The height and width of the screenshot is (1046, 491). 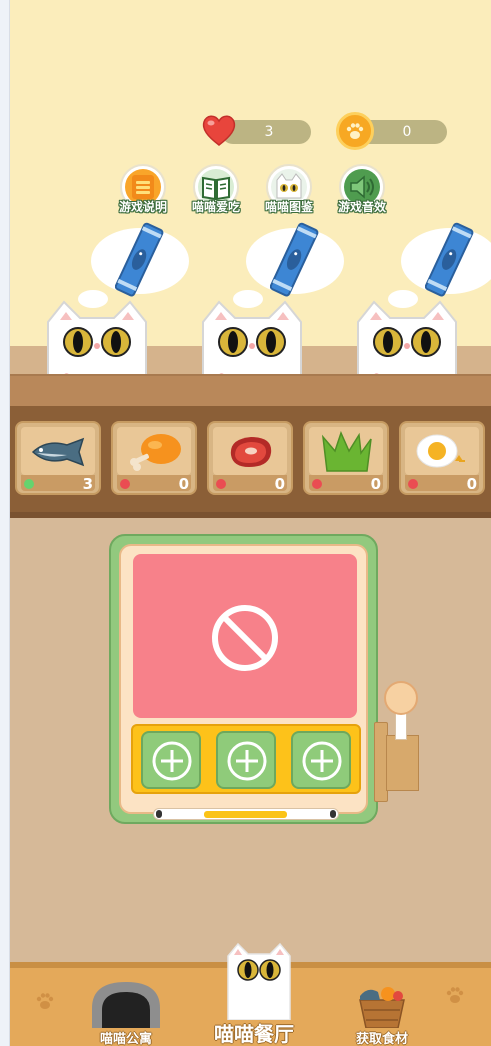 I want to click on tab-cat-apartment: 喵喵公寓, so click(x=126, y=1012).